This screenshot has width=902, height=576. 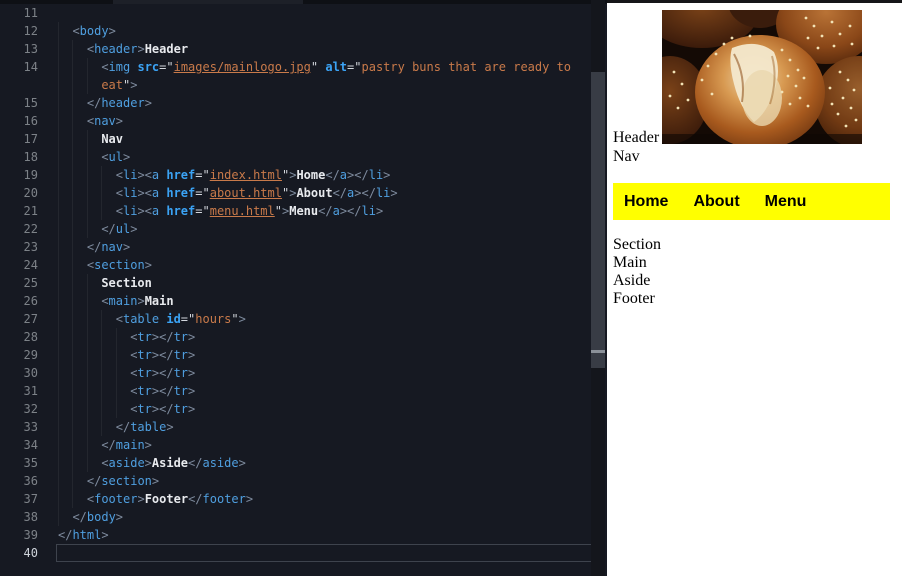 I want to click on line-number: 30, so click(x=19, y=373).